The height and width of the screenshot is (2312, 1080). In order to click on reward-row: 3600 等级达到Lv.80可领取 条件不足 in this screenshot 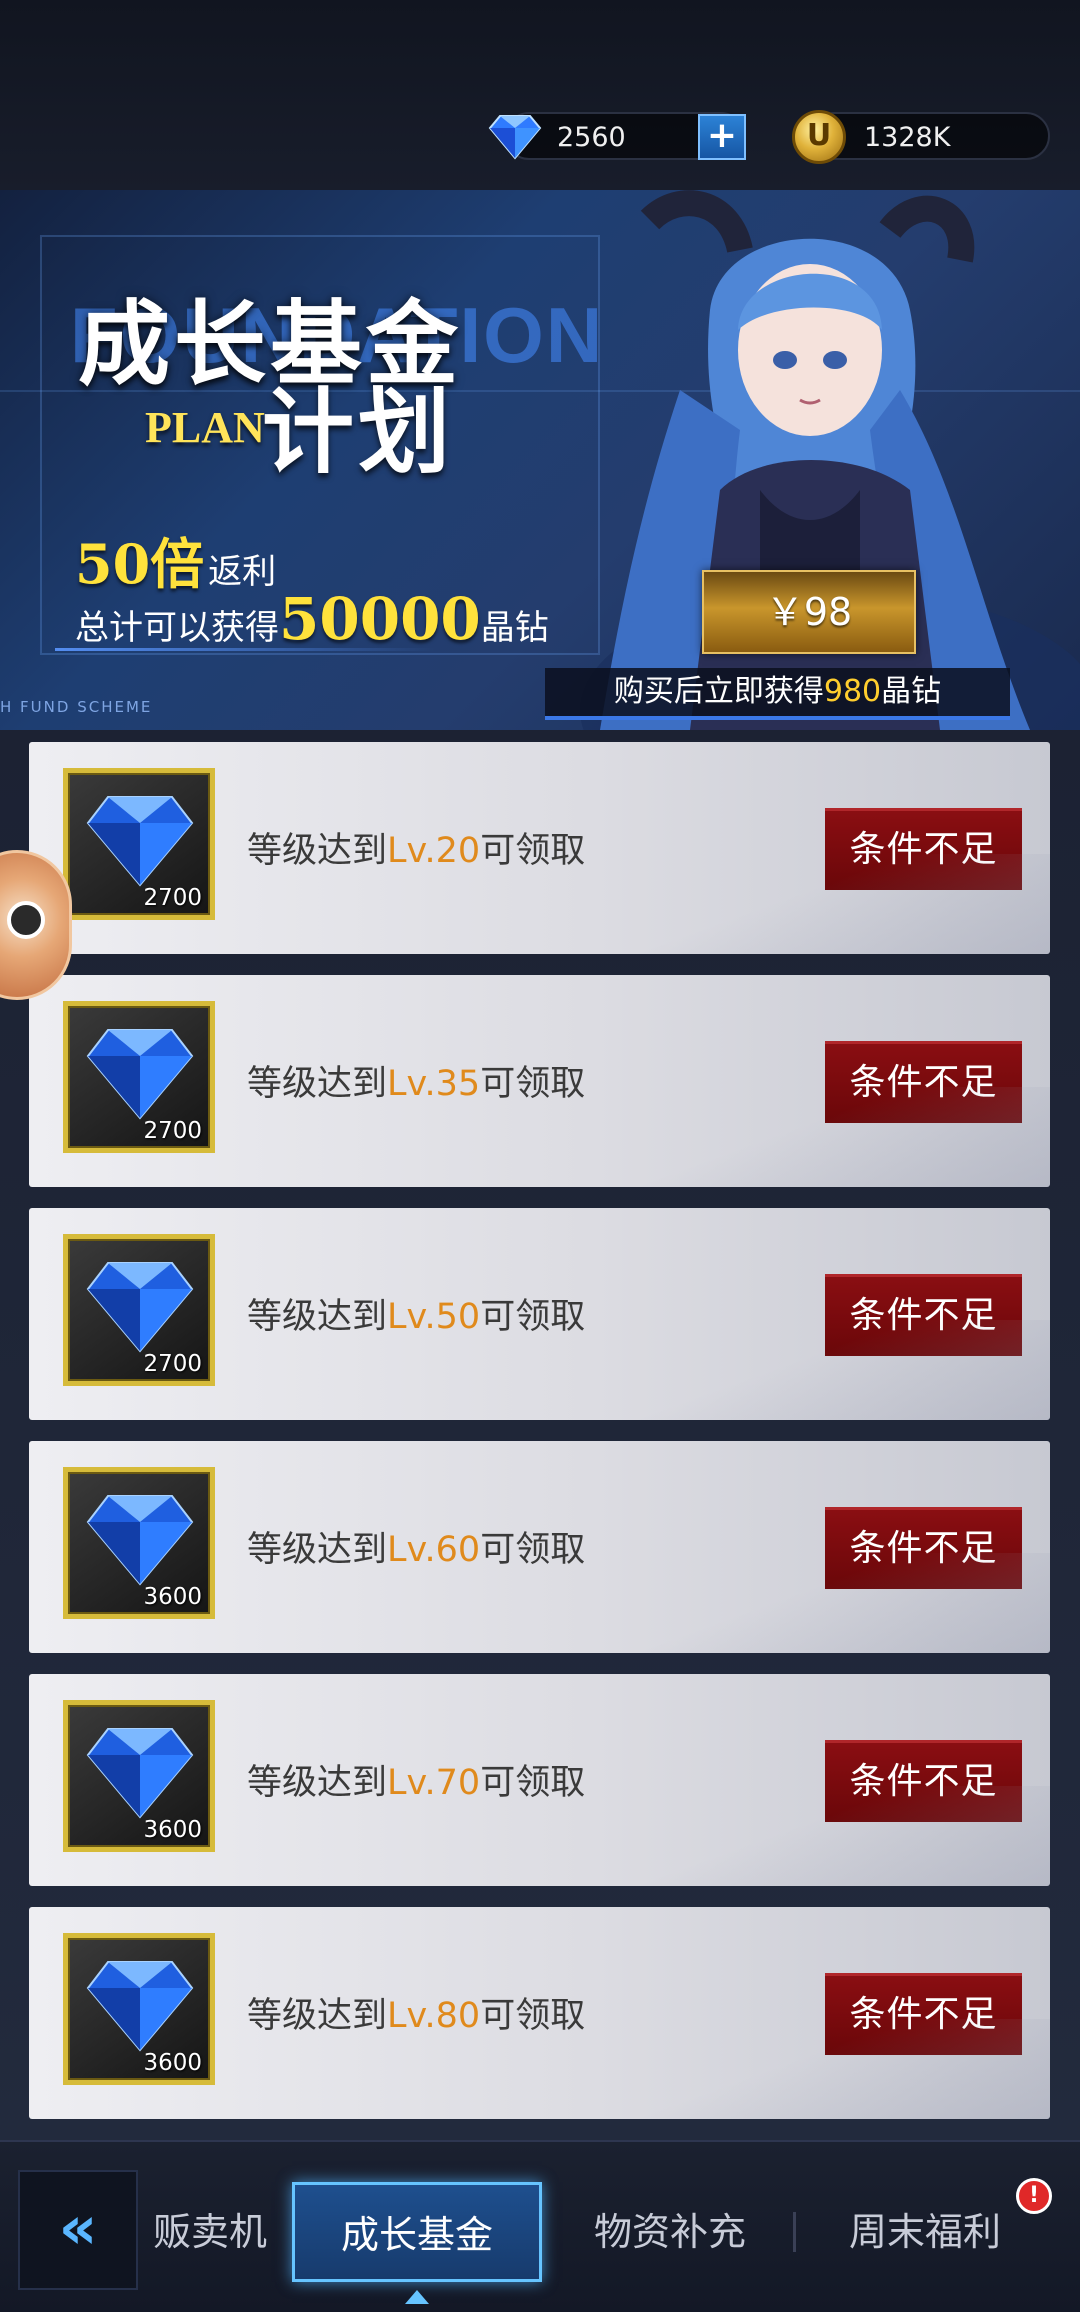, I will do `click(539, 2013)`.